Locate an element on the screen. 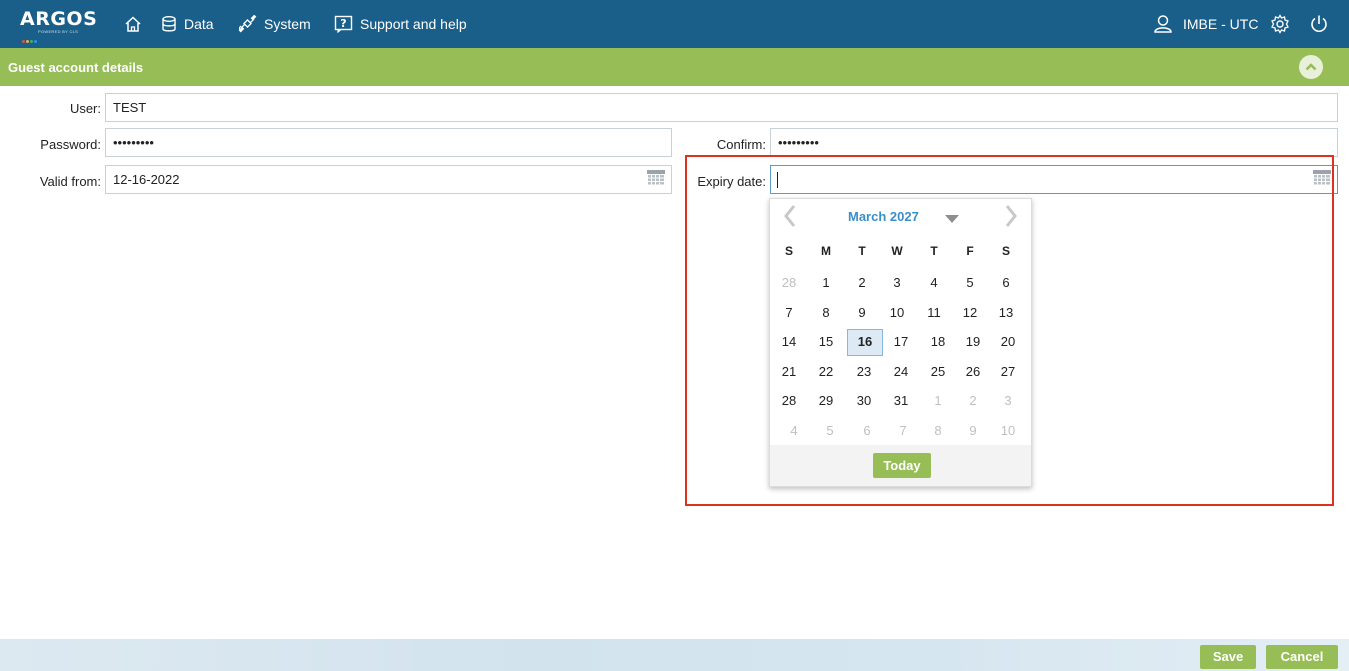  day-cell: 21 is located at coordinates (789, 372).